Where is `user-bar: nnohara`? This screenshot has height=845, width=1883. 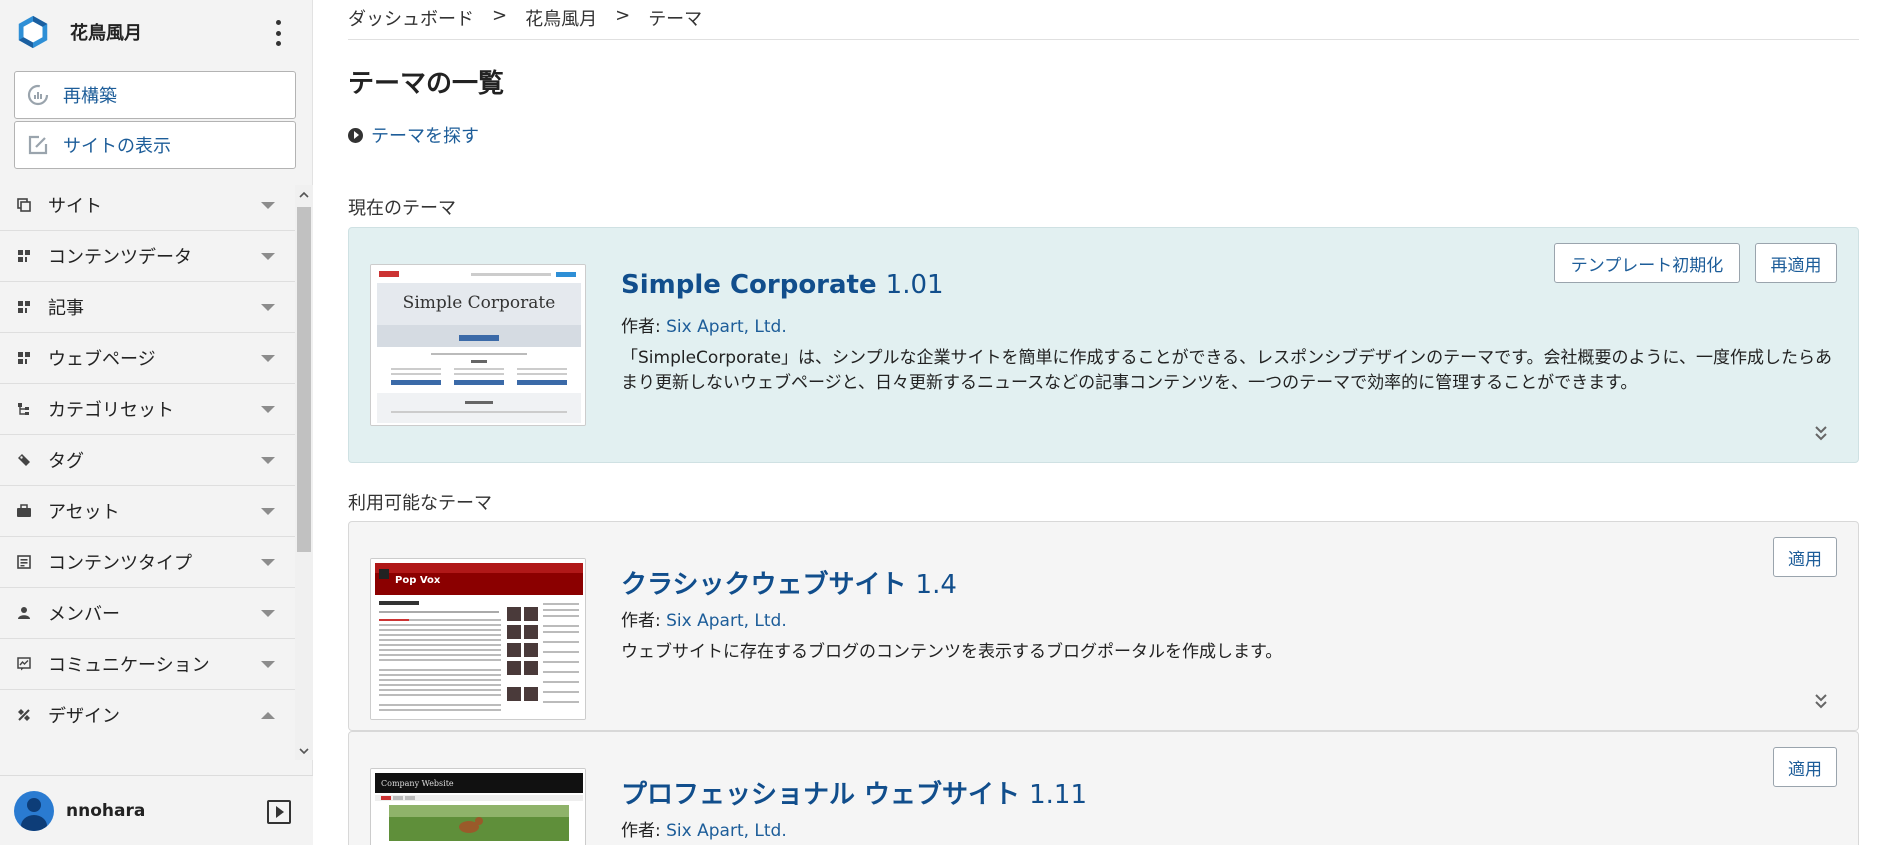
user-bar: nnohara is located at coordinates (156, 810).